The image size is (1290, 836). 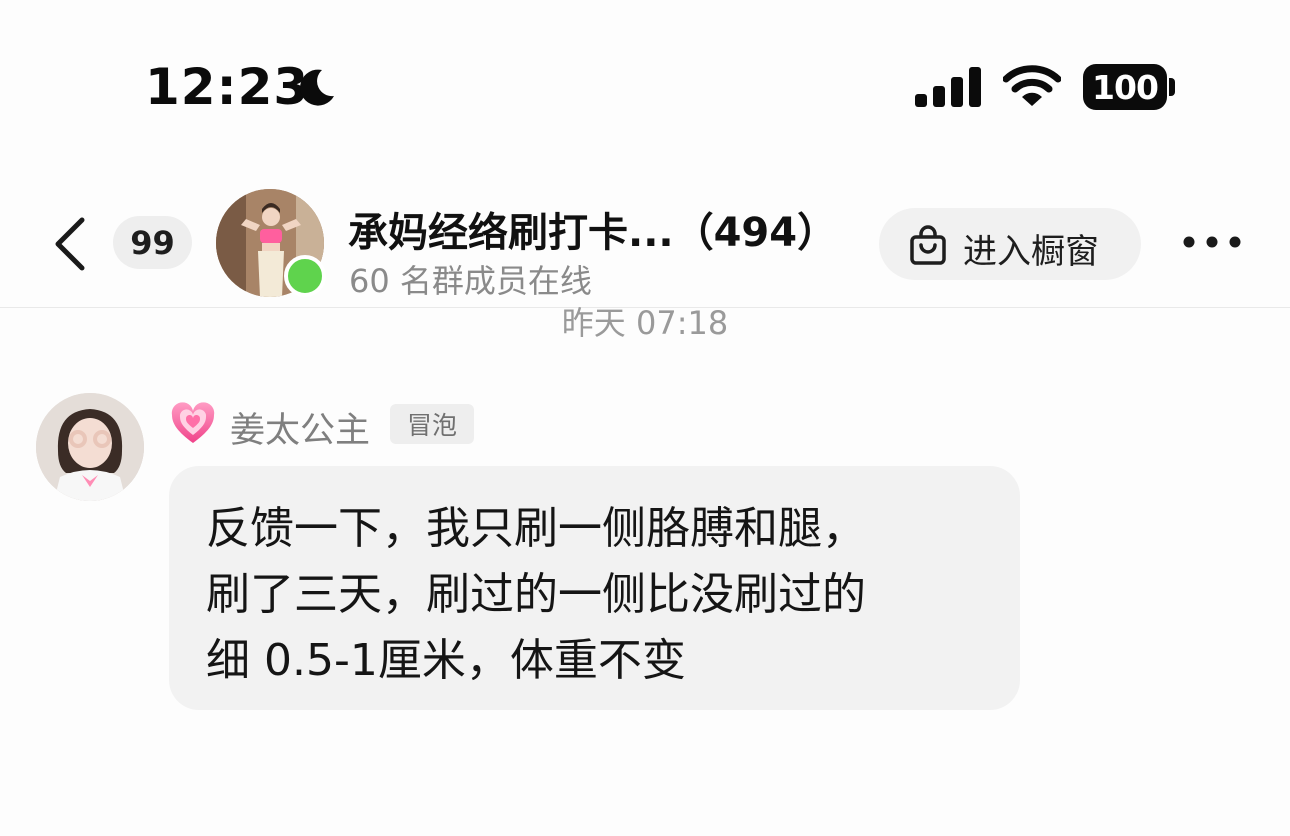 I want to click on message-line: 细 0.5-1厘米，体重不变, so click(x=446, y=660).